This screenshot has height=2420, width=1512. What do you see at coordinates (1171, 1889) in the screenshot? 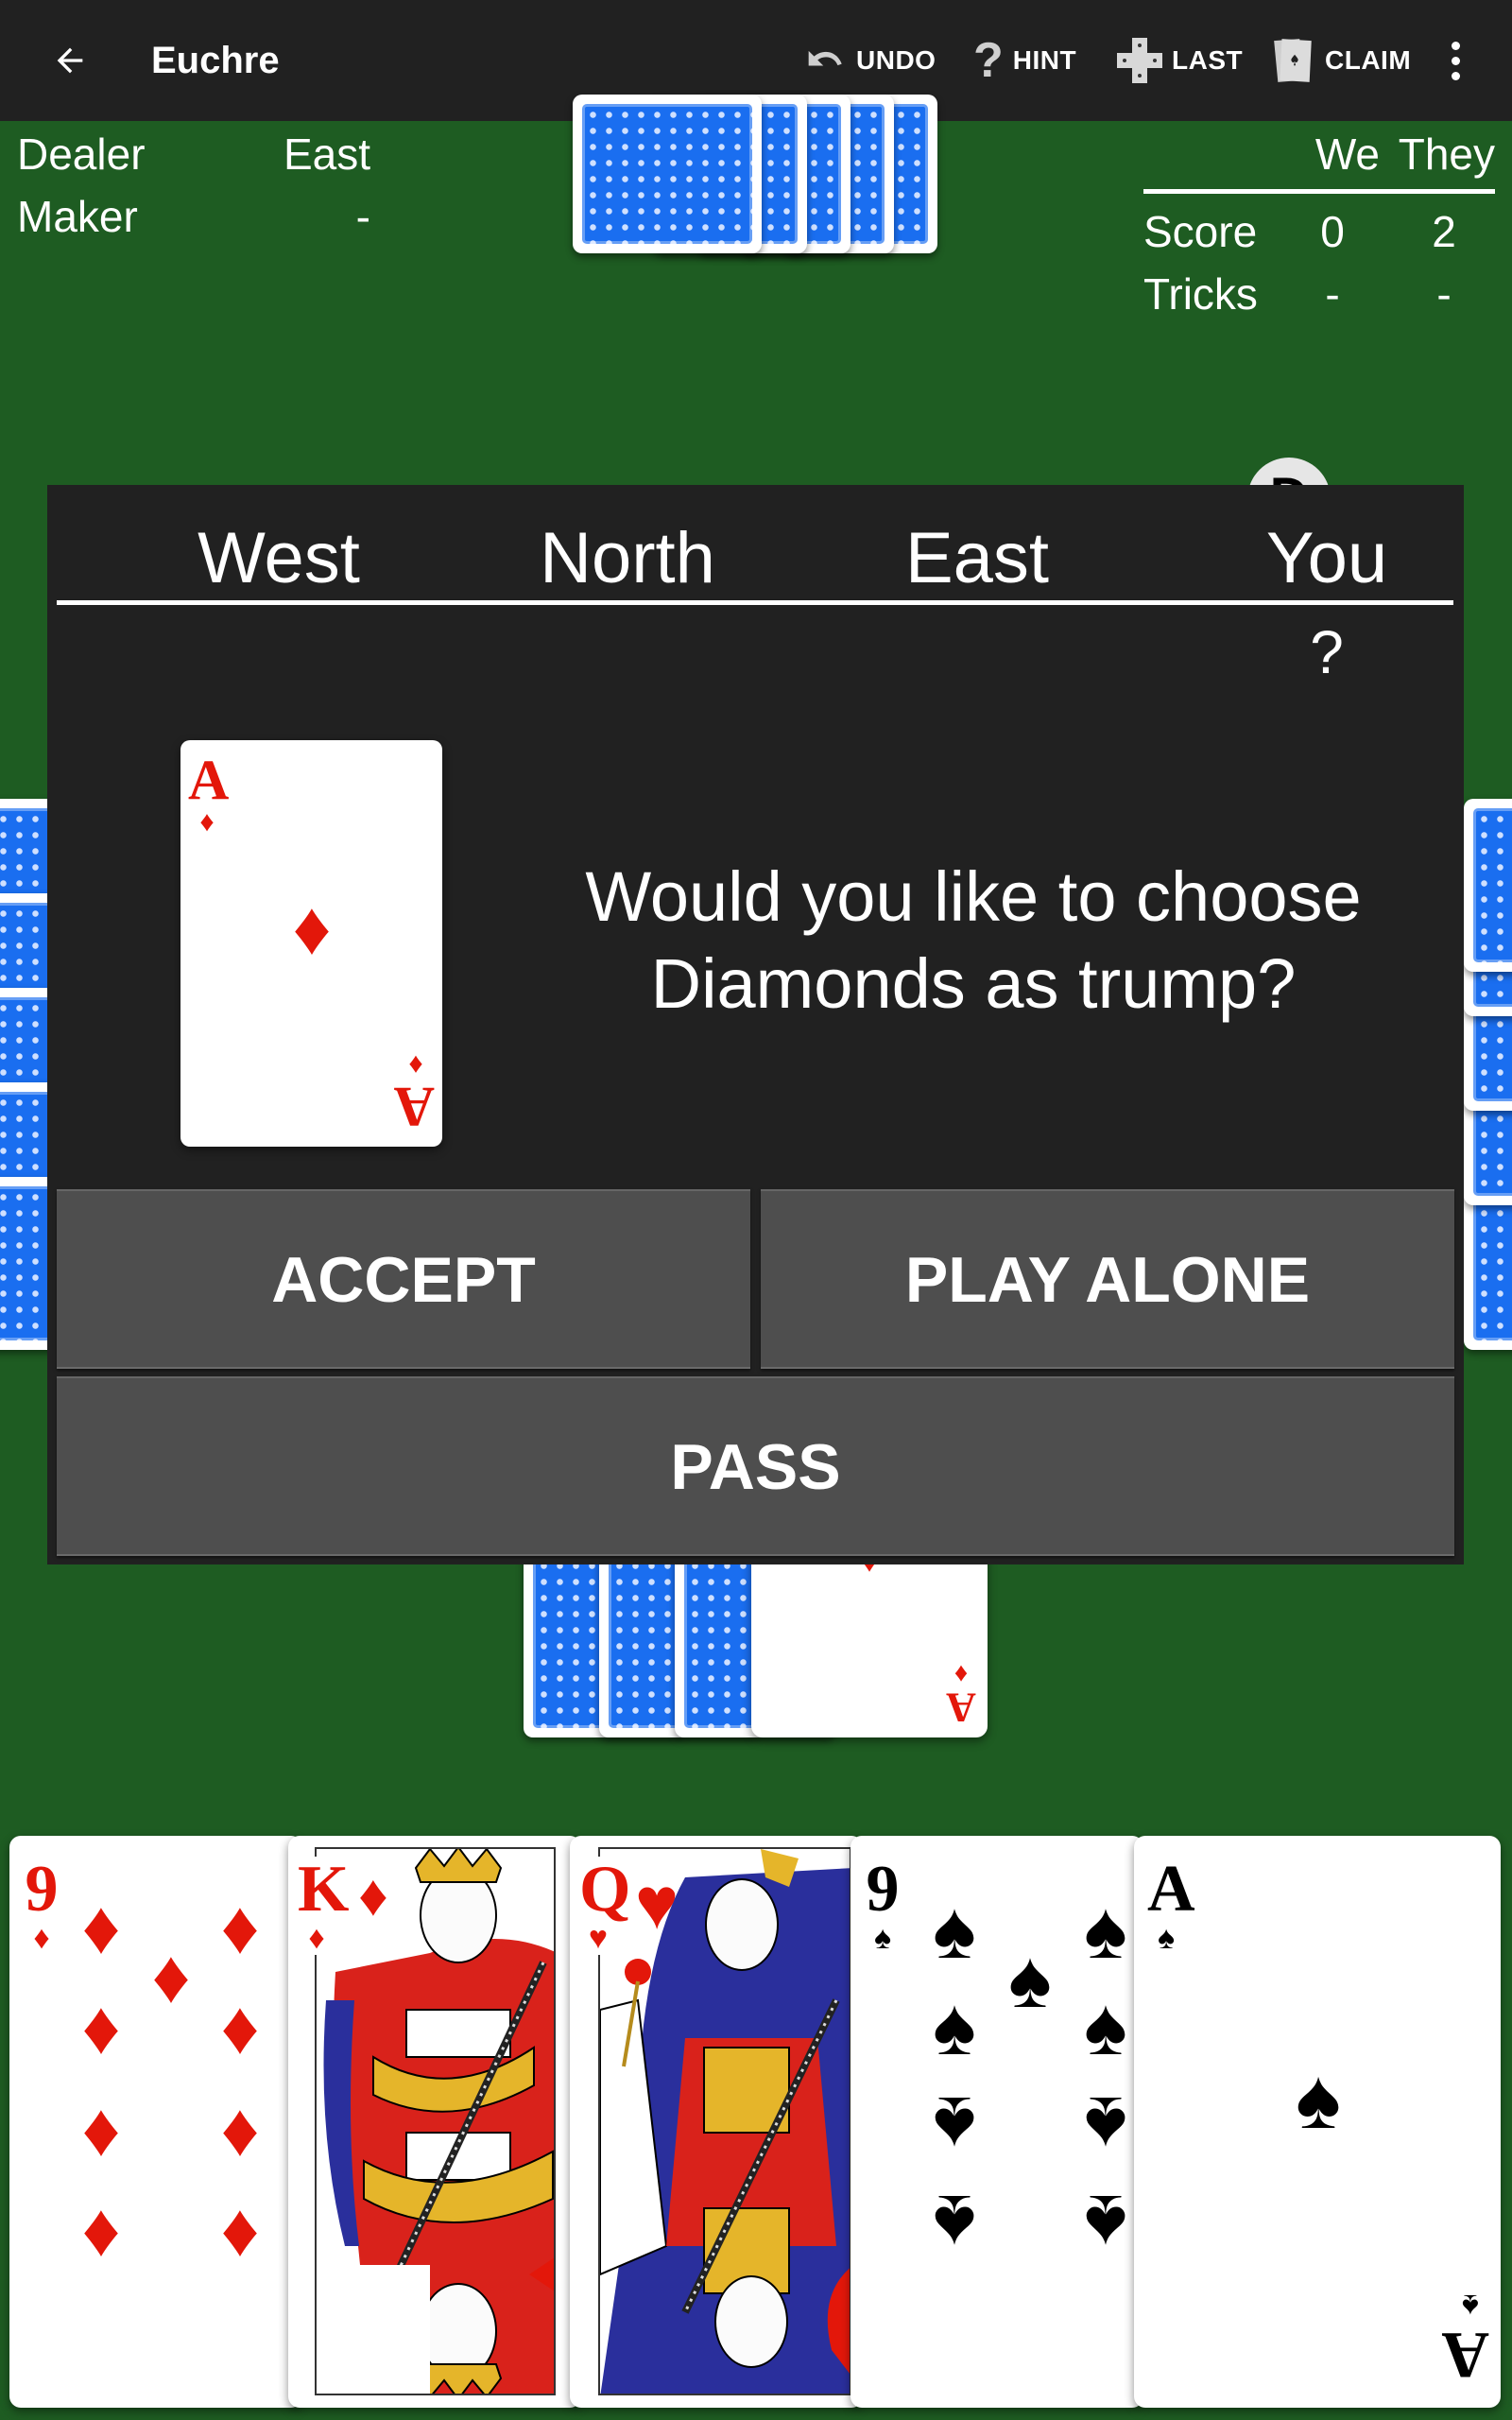
I see `card-rank: A` at bounding box center [1171, 1889].